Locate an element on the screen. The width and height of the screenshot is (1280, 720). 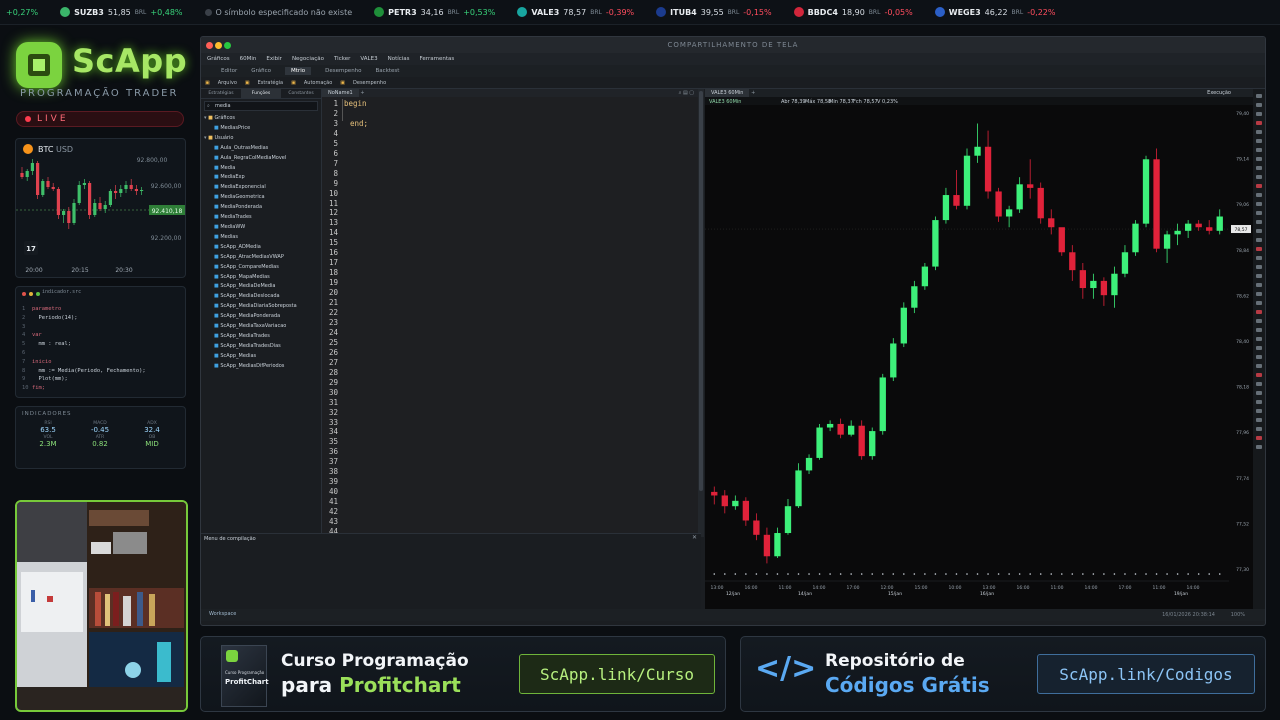
tree-item: ■ ScApp_MediaDiariaSobreposta is located at coordinates (261, 307).